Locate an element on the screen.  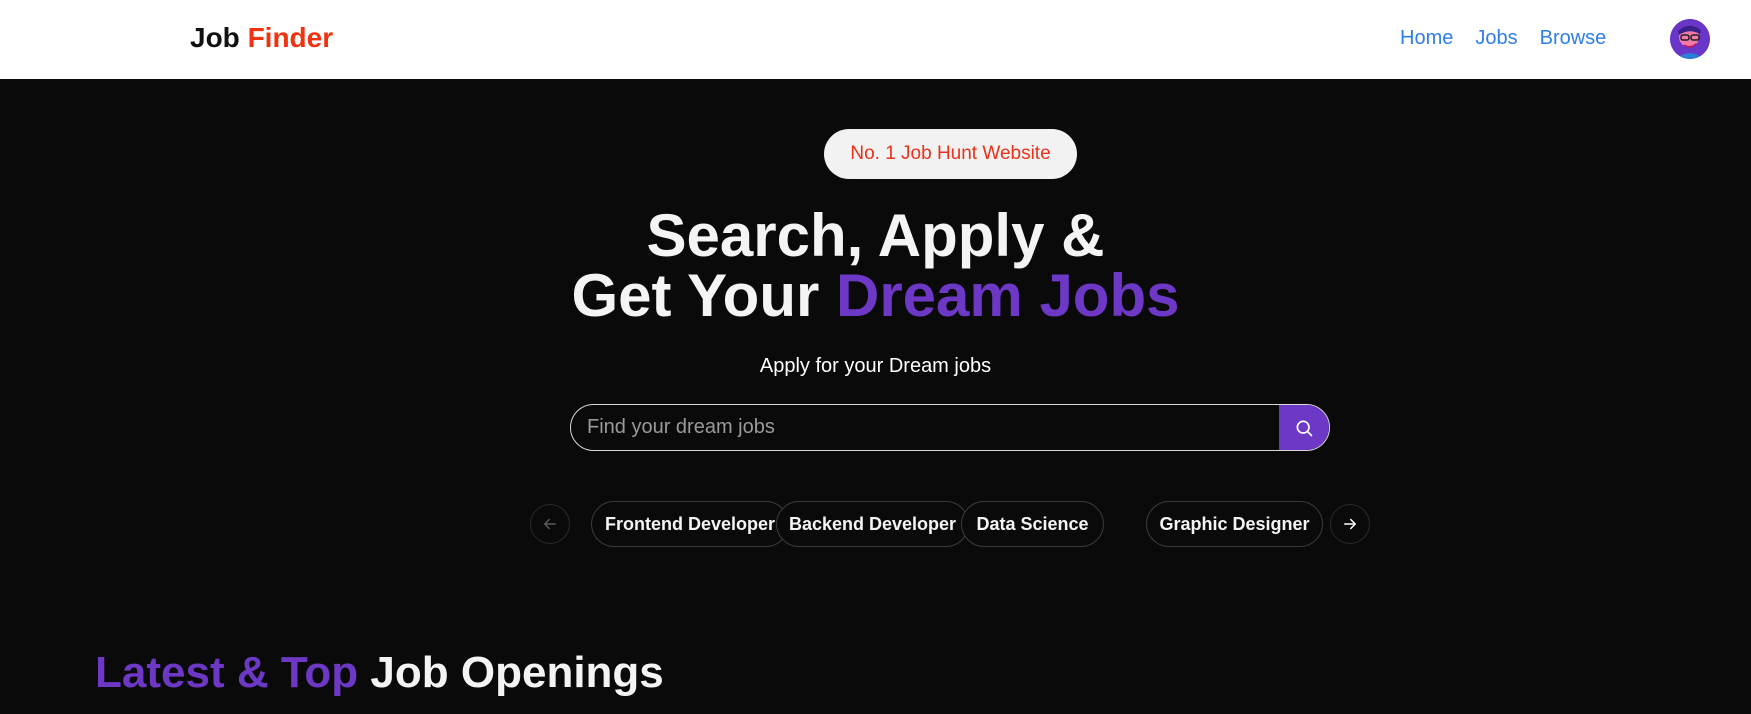
hero-headline-line2: Get Your Dream Jobs is located at coordinates (875, 296).